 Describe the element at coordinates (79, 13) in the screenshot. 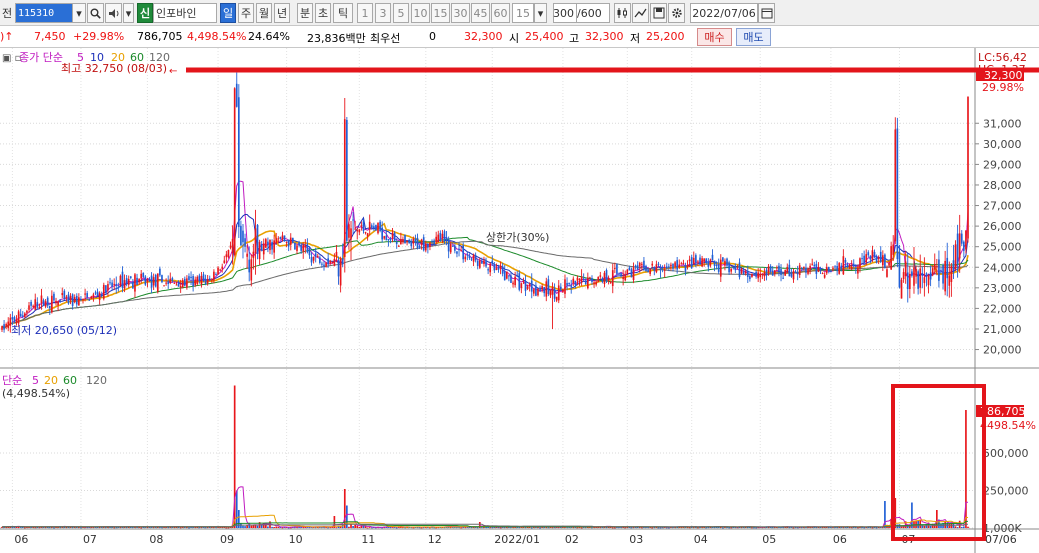

I see `code-dropdown-icon: ▾` at that location.